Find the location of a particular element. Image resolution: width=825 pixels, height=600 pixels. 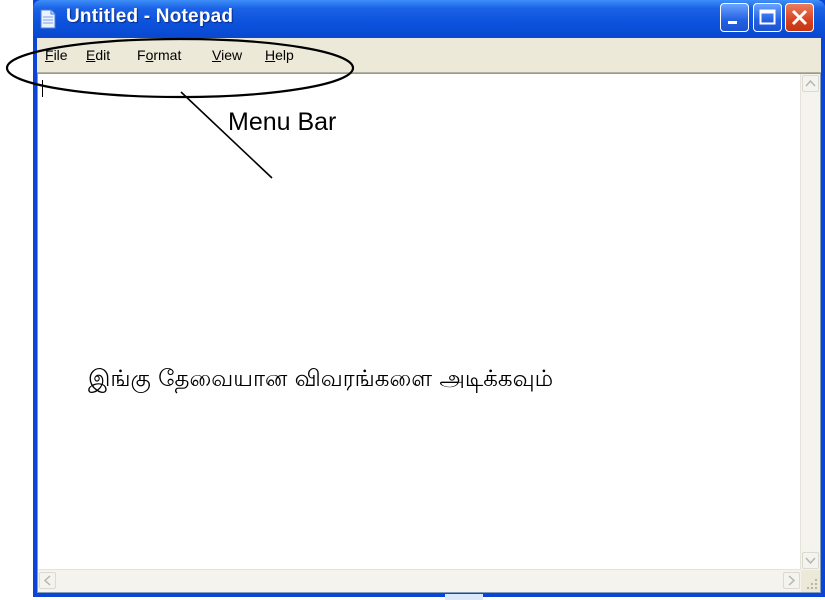

menu-edit: Edit is located at coordinates (98, 55).